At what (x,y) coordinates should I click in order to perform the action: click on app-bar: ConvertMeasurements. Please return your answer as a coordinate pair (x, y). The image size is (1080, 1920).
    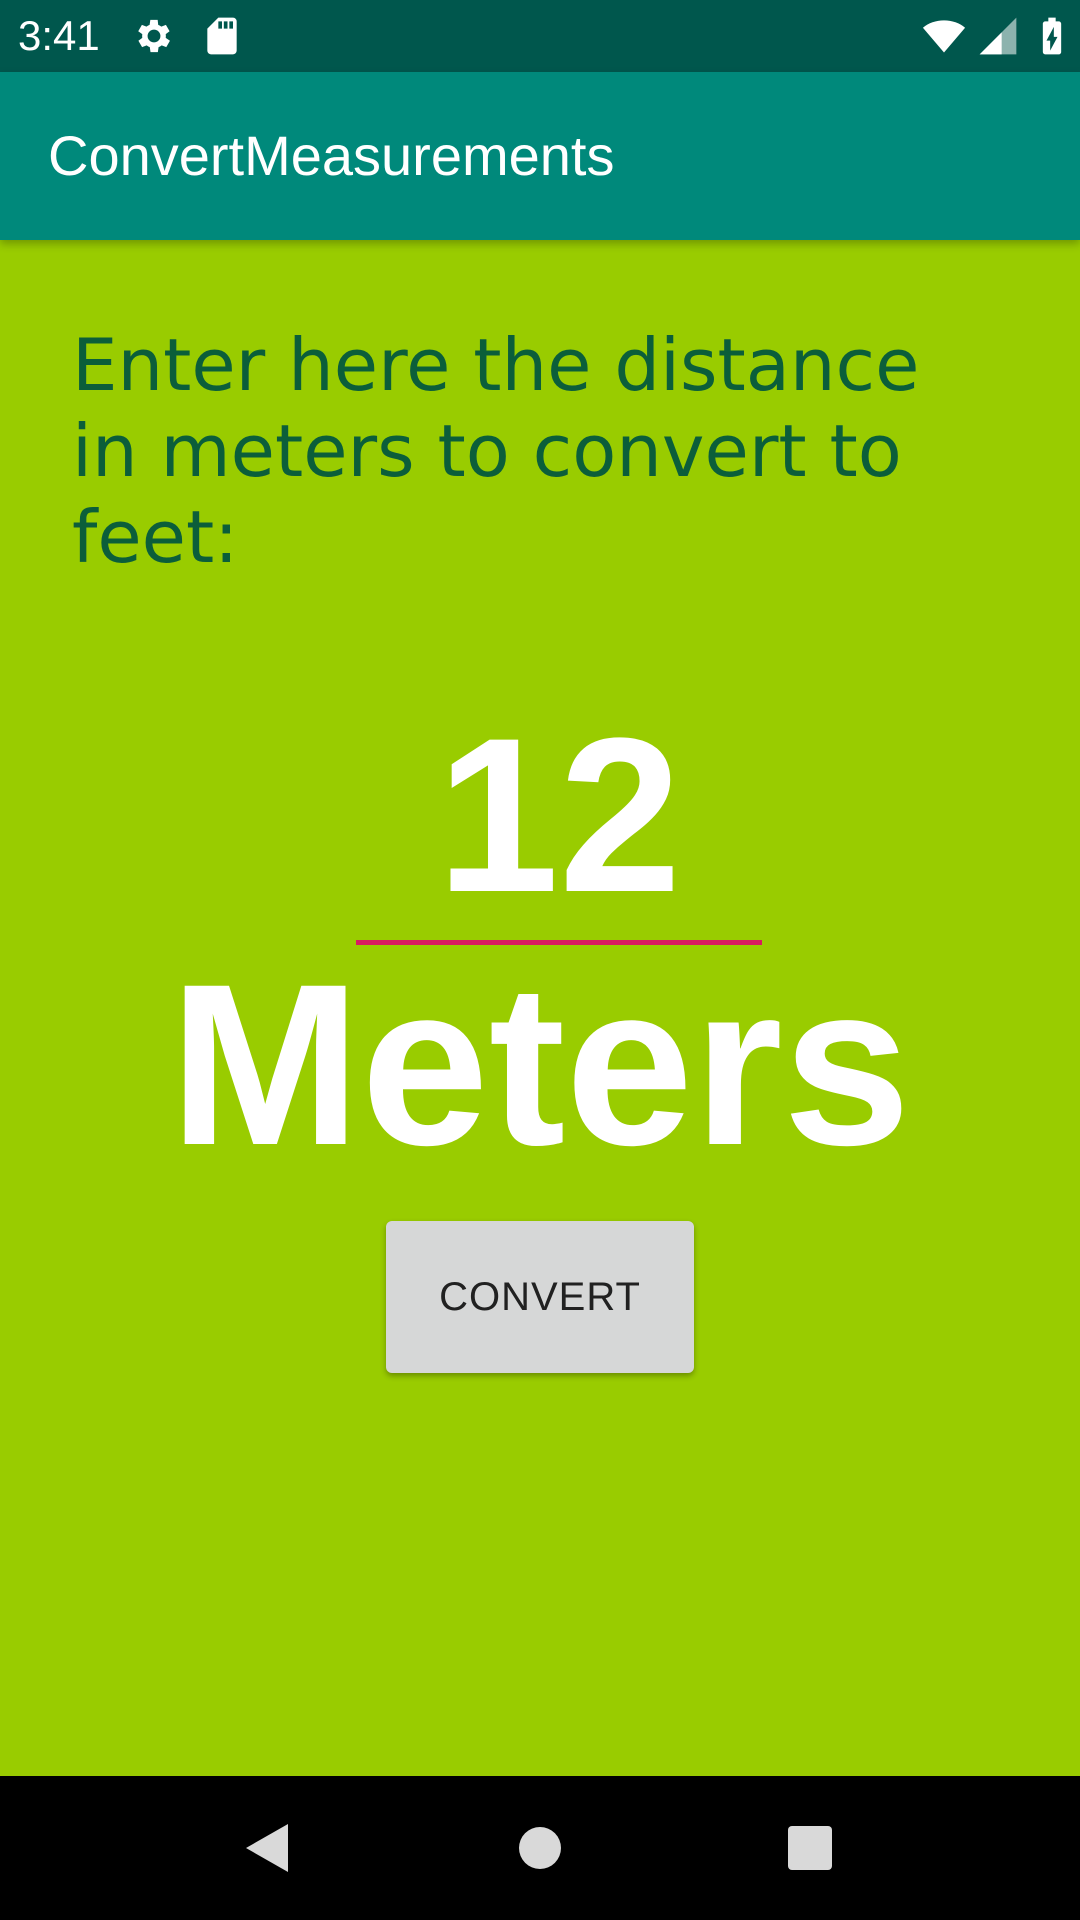
    Looking at the image, I should click on (540, 156).